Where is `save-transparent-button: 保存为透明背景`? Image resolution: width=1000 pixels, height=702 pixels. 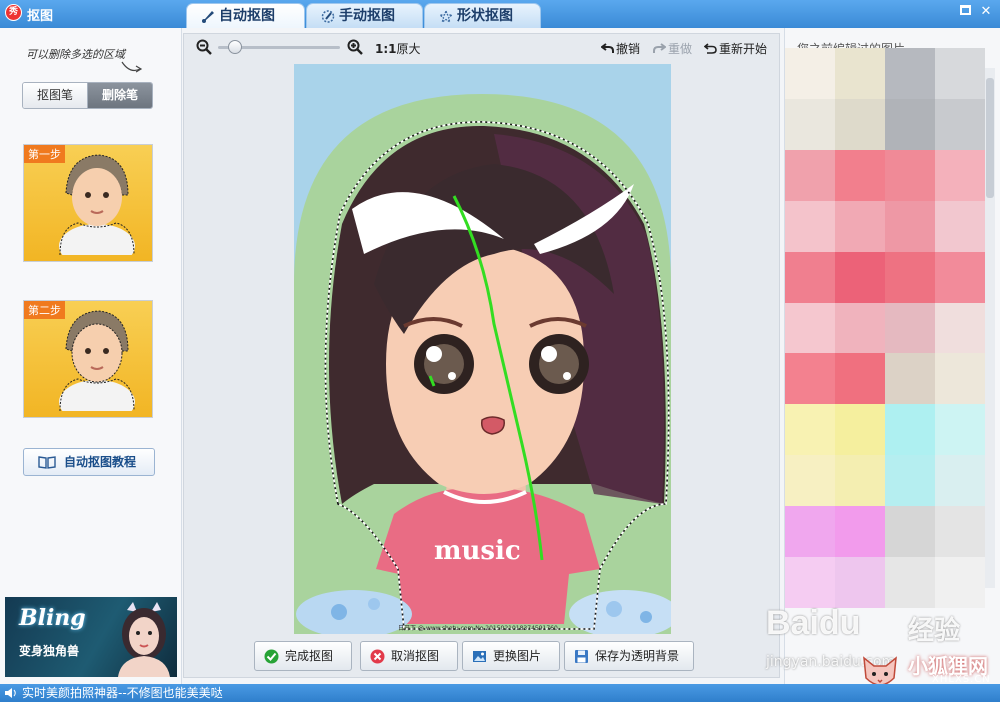 save-transparent-button: 保存为透明背景 is located at coordinates (629, 656).